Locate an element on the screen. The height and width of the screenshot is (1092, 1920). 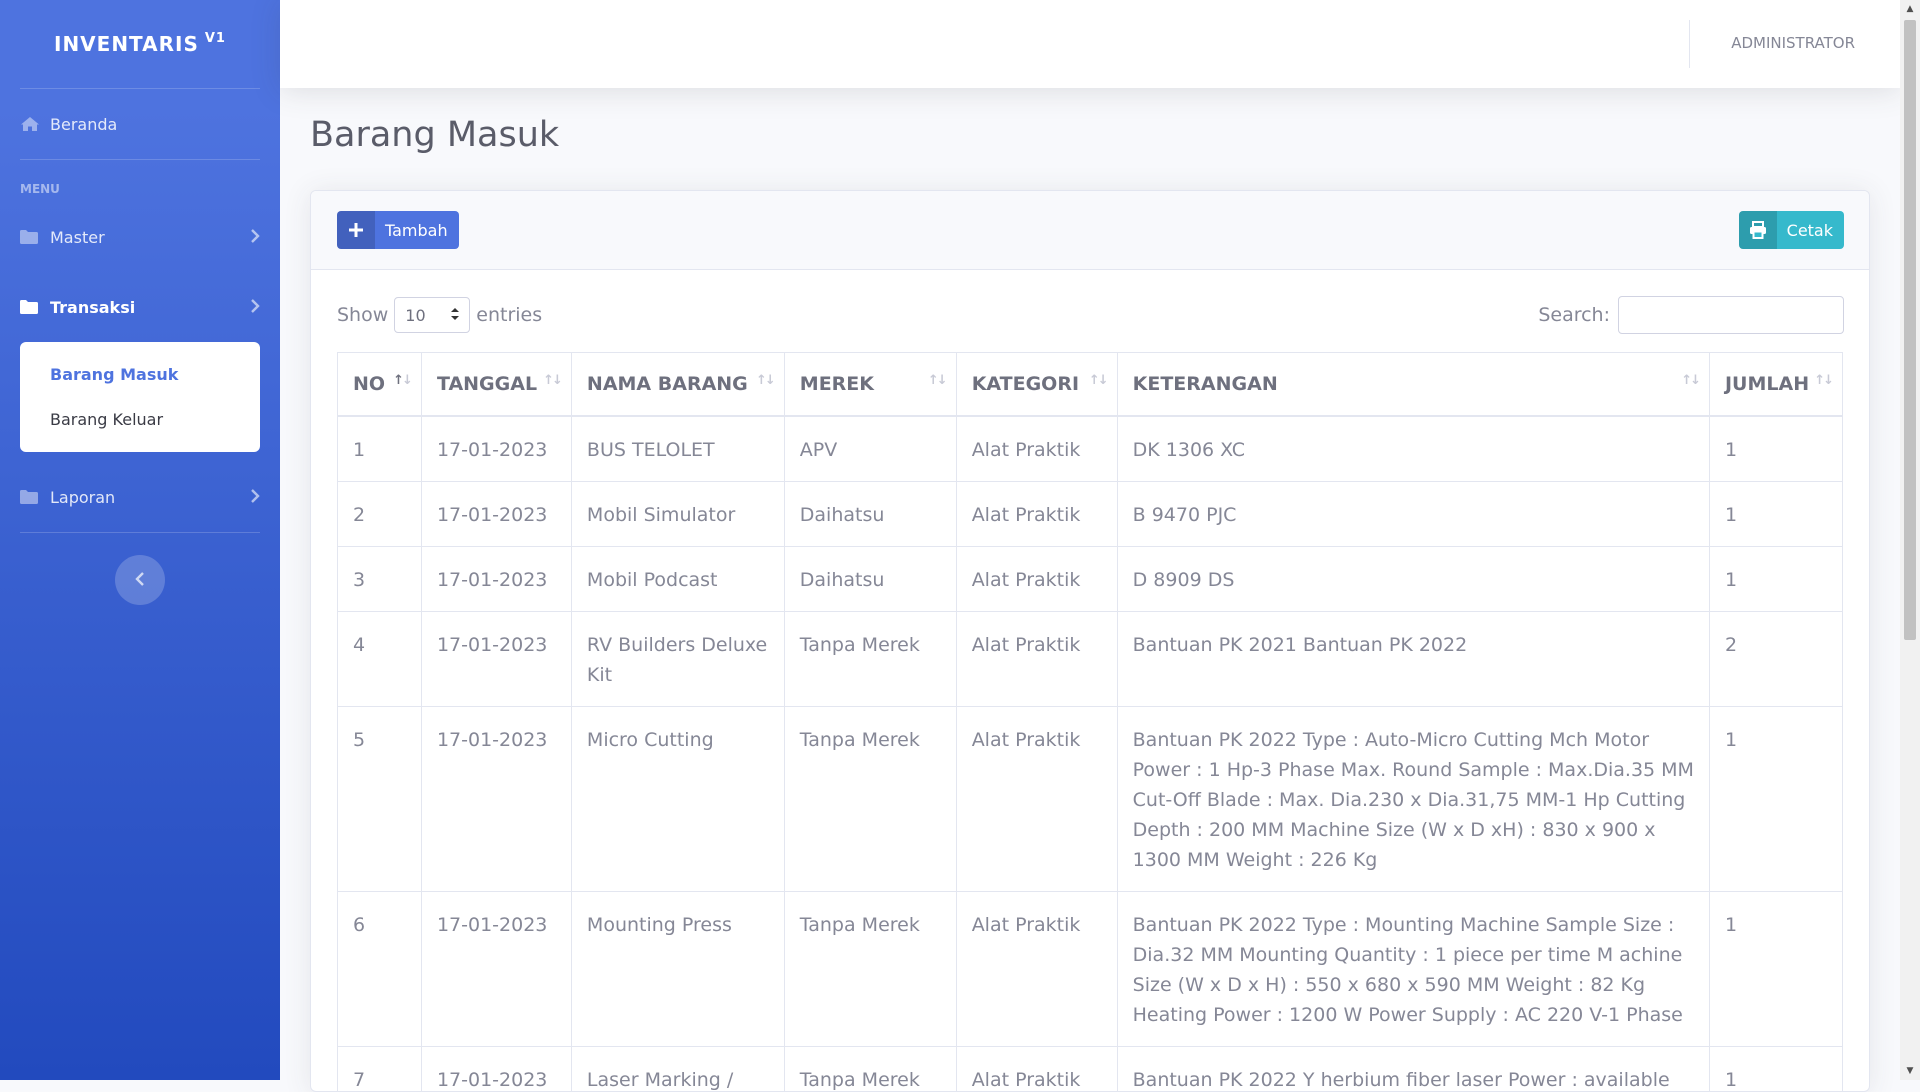
sidebar-heading: MENU is located at coordinates (140, 181).